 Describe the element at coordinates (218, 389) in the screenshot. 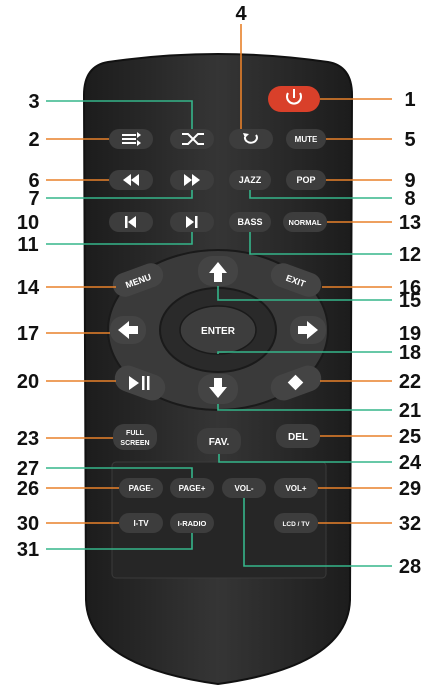

I see `down-button` at that location.